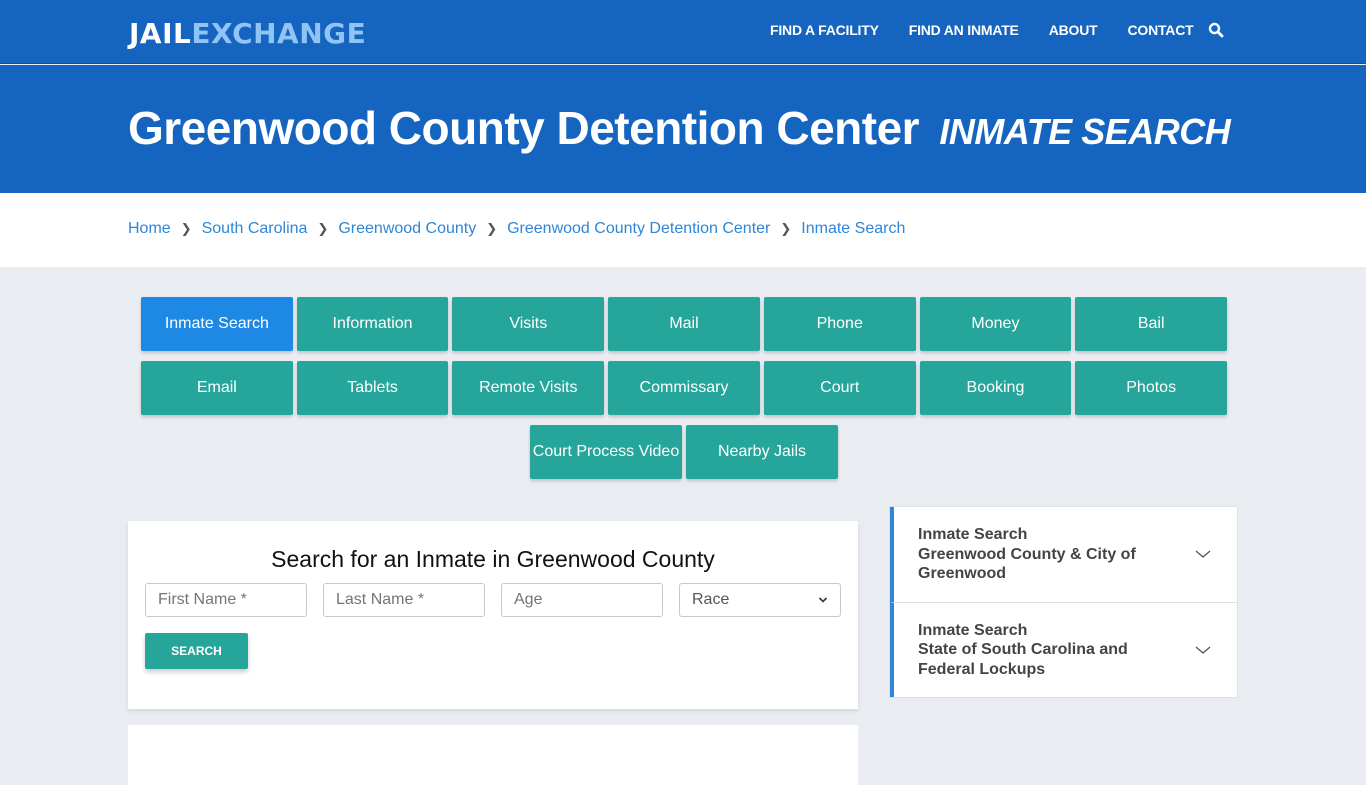 The image size is (1366, 785). I want to click on nav-contact: CONTACT, so click(1160, 30).